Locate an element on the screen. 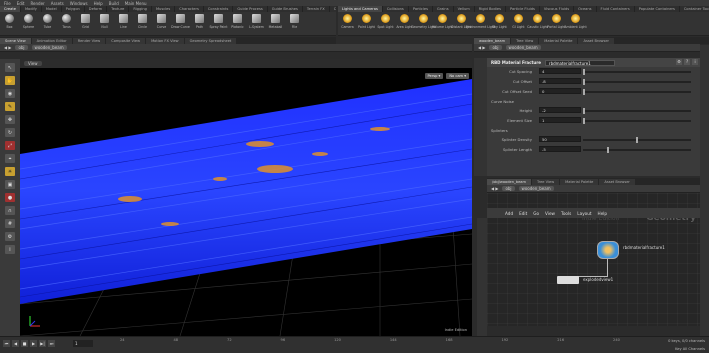 The height and width of the screenshot is (353, 709). record-tool-icon: ● is located at coordinates (10, 197).